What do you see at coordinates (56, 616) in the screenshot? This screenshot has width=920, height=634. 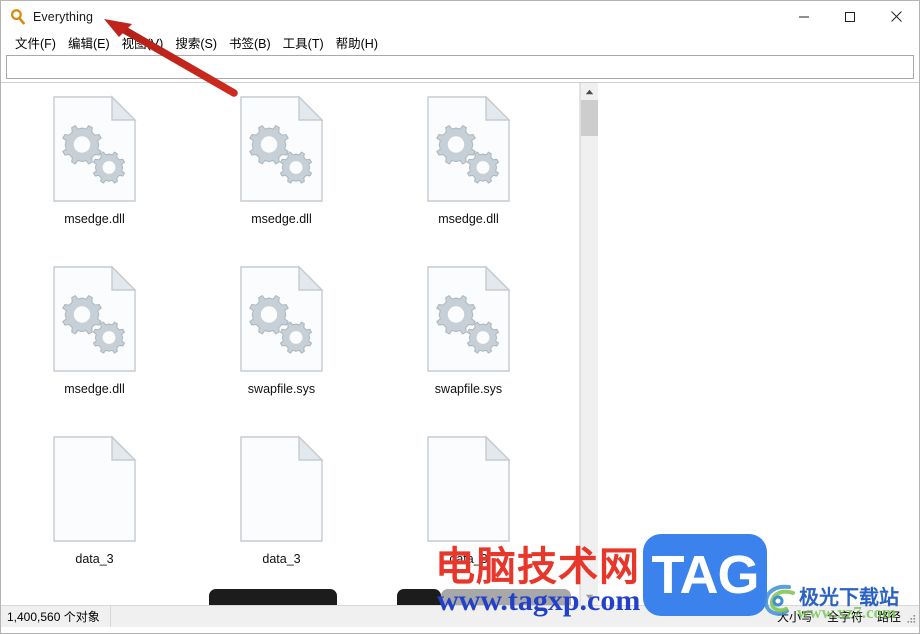 I see `status-object-count: 1,400,560 个对象` at bounding box center [56, 616].